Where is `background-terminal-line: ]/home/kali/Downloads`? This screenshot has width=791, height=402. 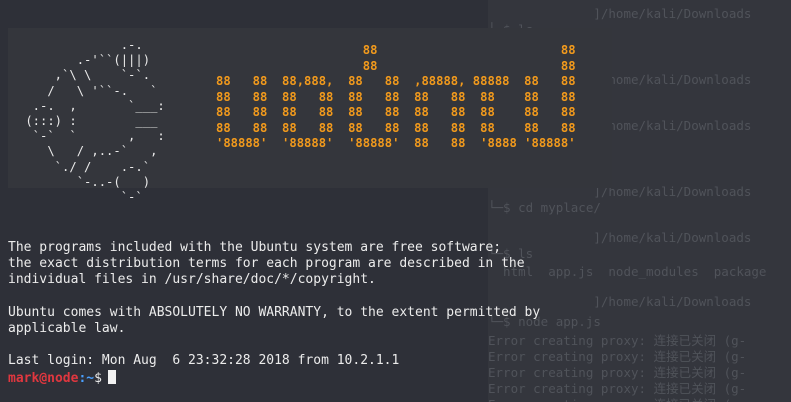 background-terminal-line: ]/home/kali/Downloads is located at coordinates (620, 13).